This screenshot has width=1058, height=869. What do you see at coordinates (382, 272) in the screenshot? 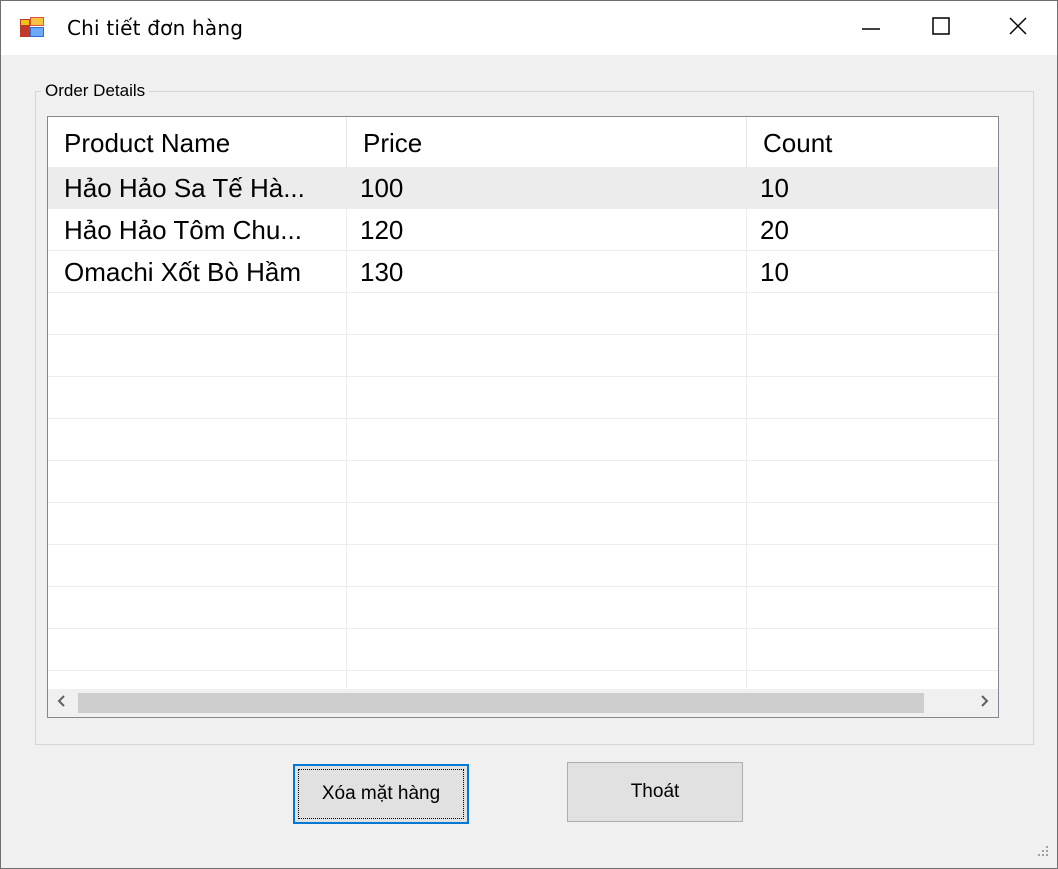
I see `cell-price: 130` at bounding box center [382, 272].